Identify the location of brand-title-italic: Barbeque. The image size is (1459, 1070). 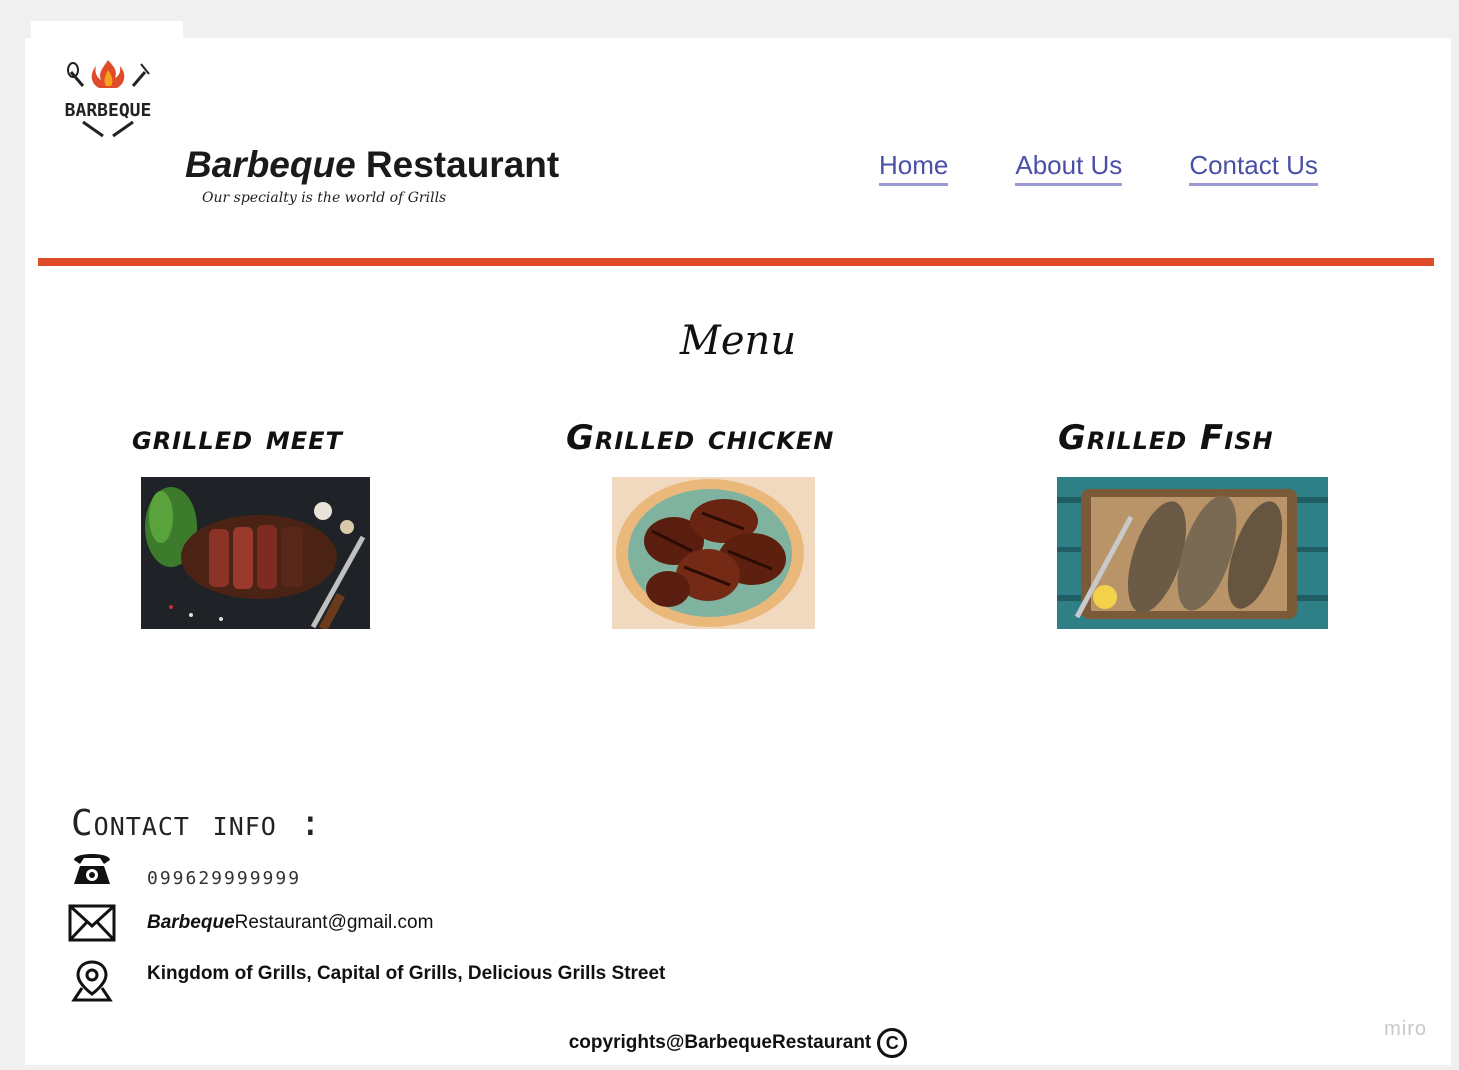
(270, 164).